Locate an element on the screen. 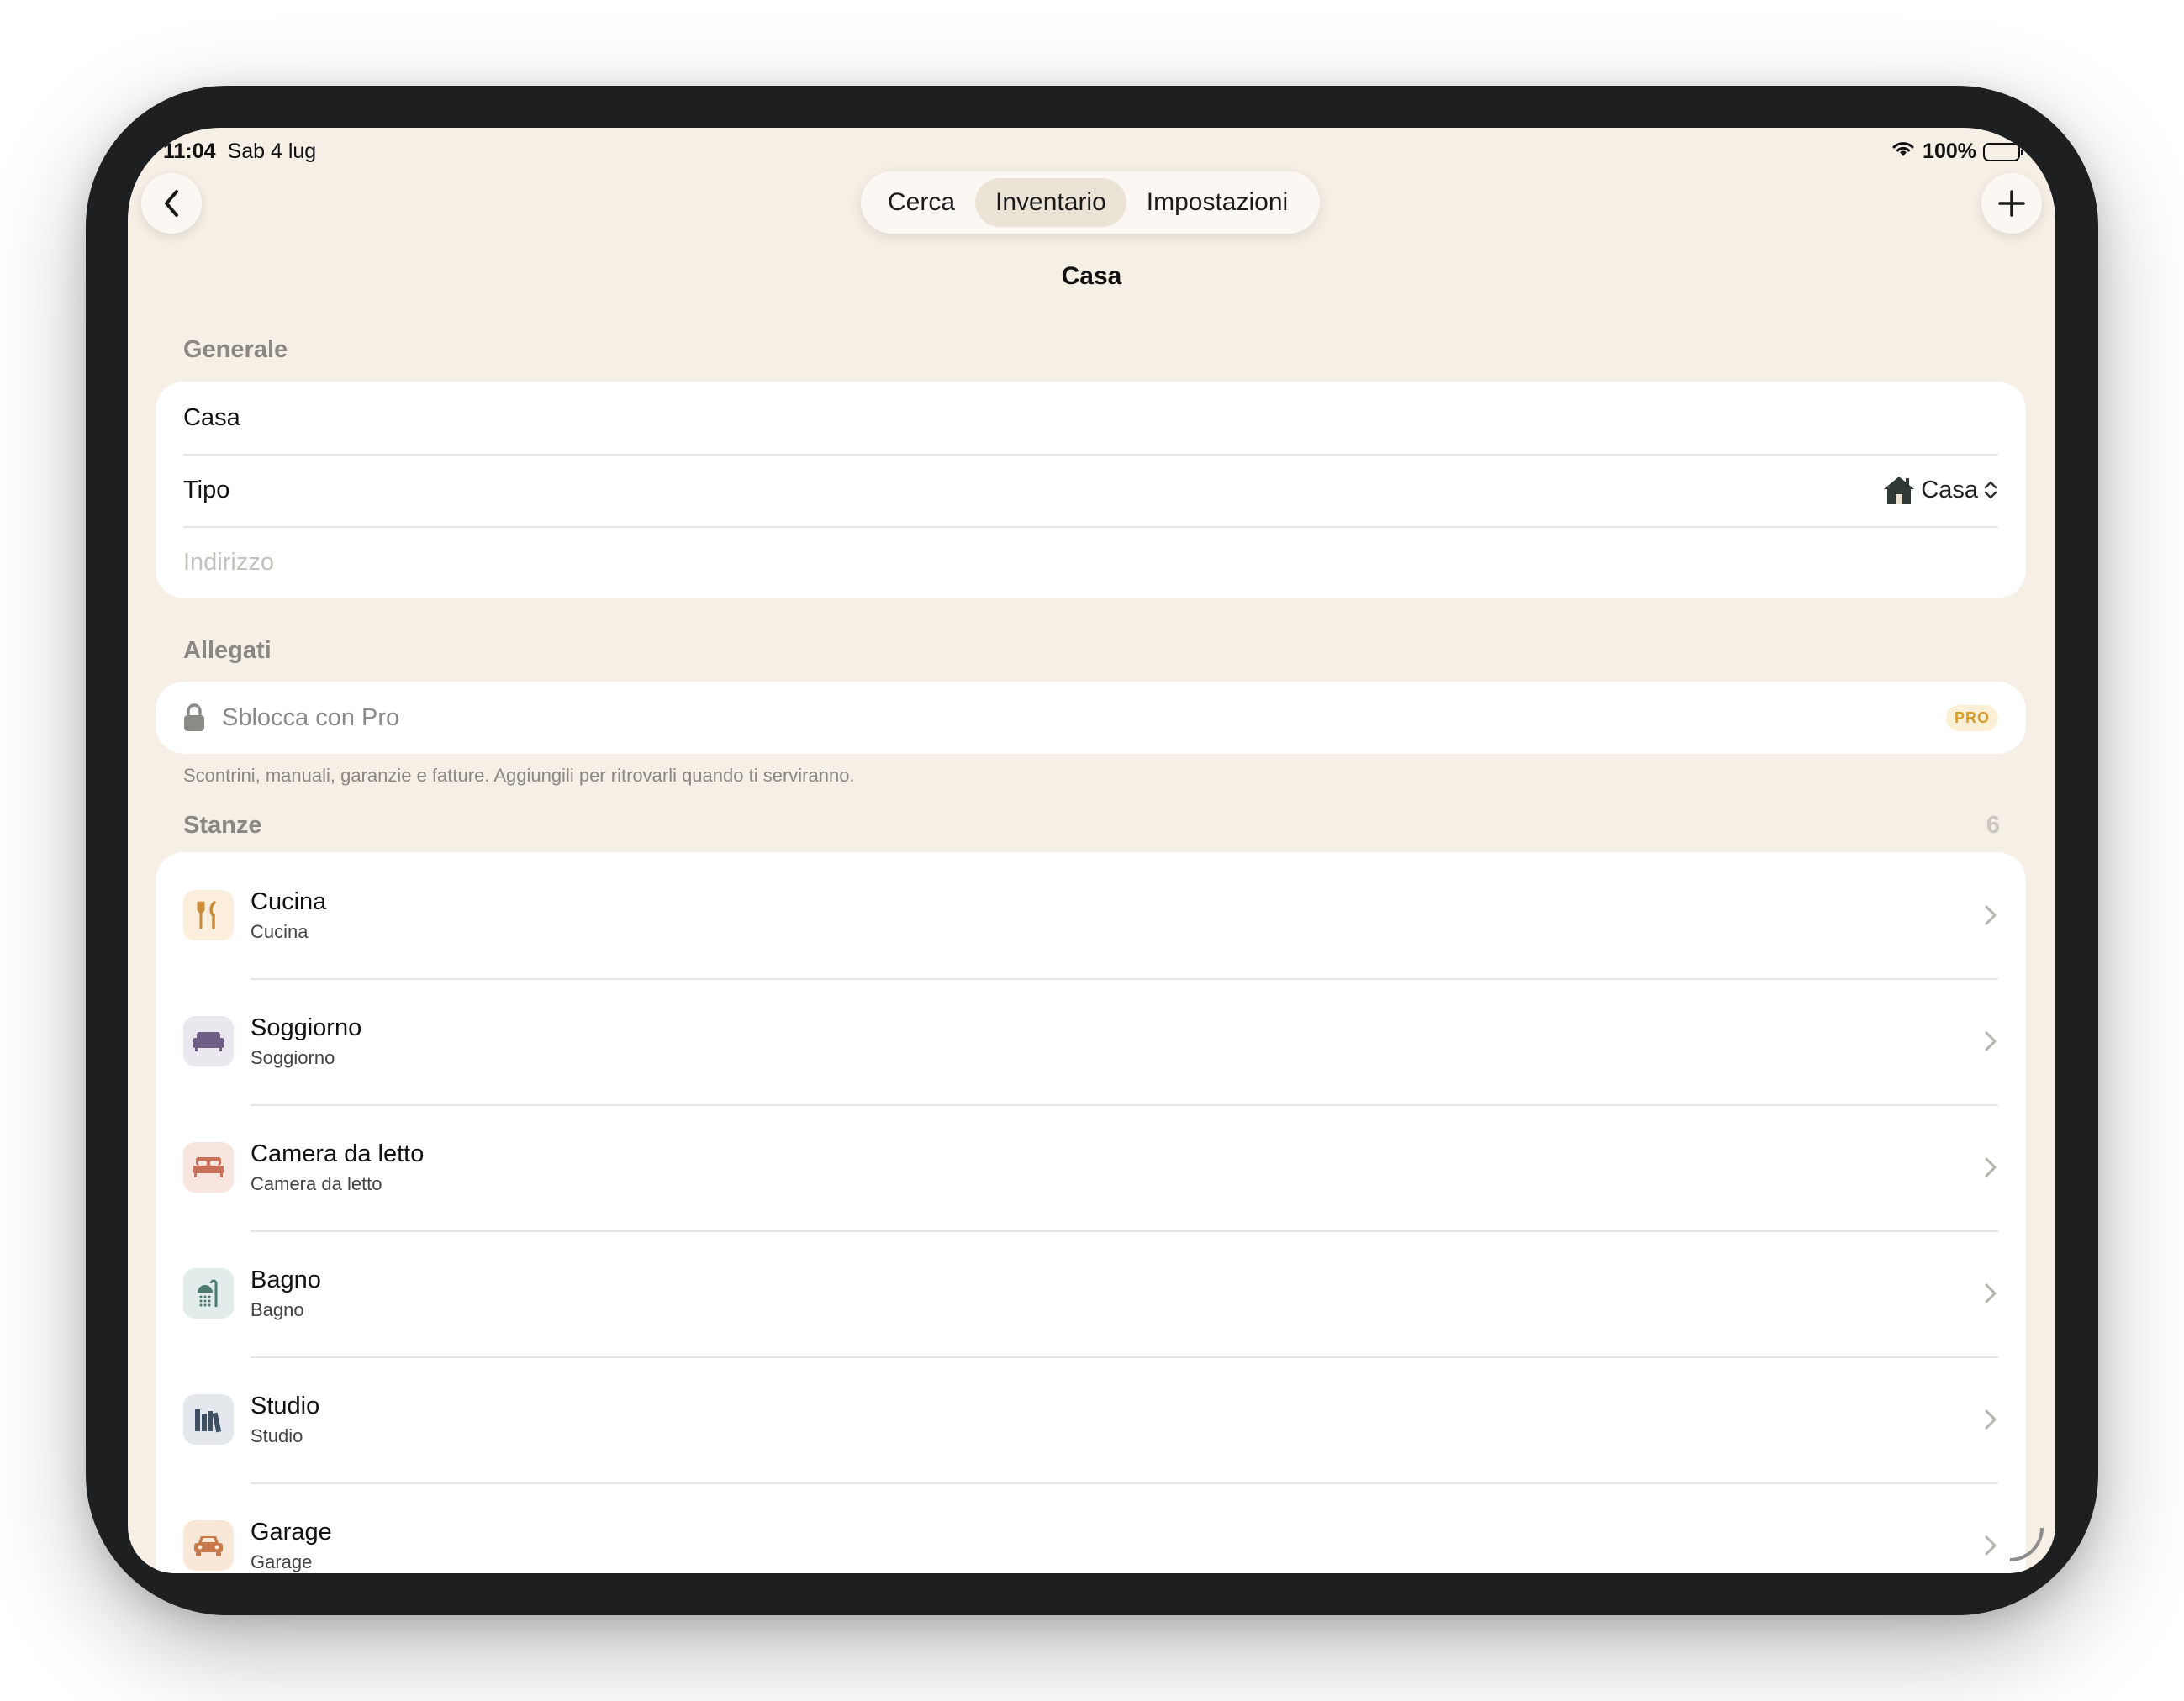 The height and width of the screenshot is (1701, 2184). general-card: Casa Tipo Casa Indirizzo is located at coordinates (1091, 490).